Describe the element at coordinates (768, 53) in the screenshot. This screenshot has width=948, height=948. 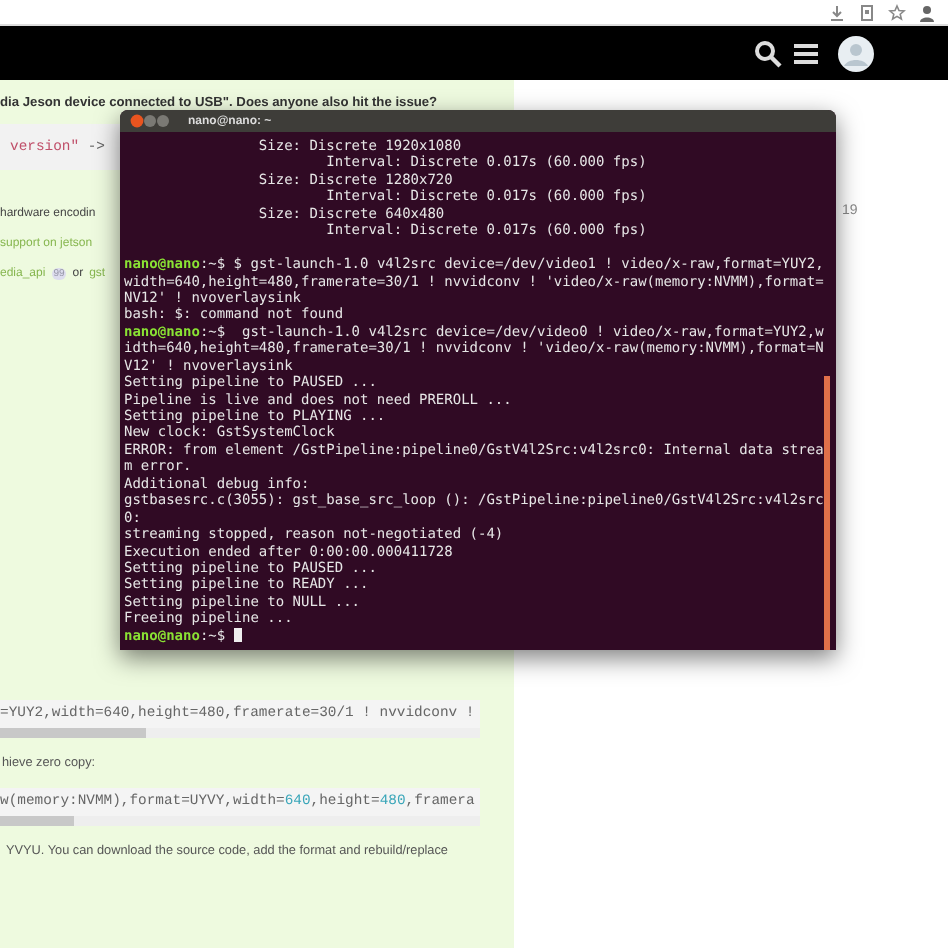
I see `search-icon` at that location.